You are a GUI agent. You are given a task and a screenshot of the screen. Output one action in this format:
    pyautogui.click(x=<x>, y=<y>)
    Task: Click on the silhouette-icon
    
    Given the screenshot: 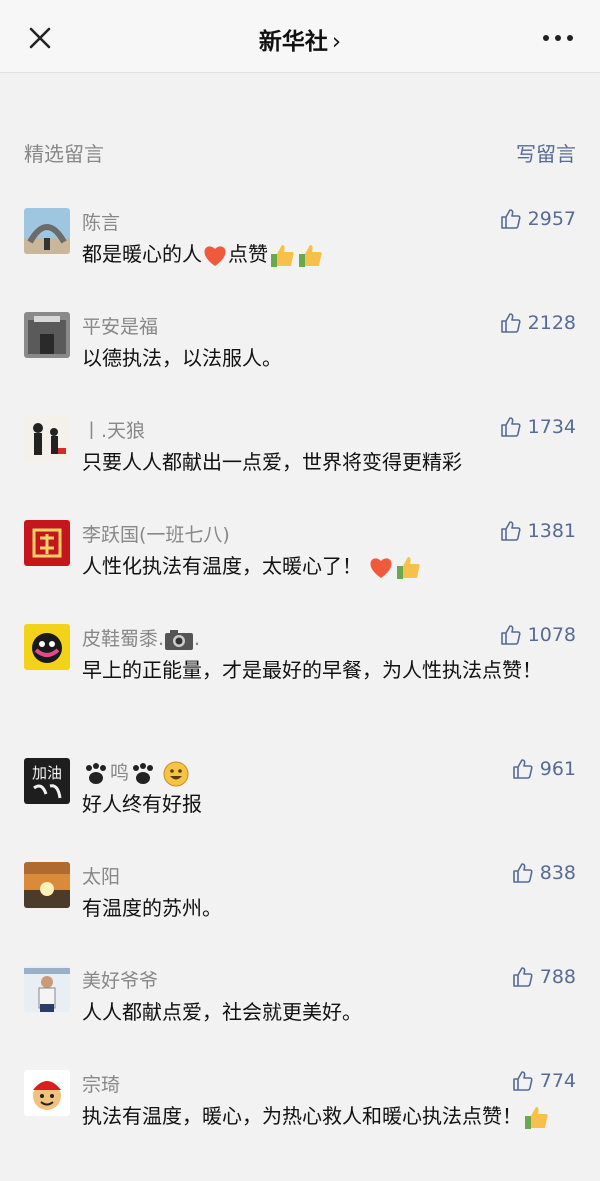 What is the action you would take?
    pyautogui.click(x=47, y=439)
    